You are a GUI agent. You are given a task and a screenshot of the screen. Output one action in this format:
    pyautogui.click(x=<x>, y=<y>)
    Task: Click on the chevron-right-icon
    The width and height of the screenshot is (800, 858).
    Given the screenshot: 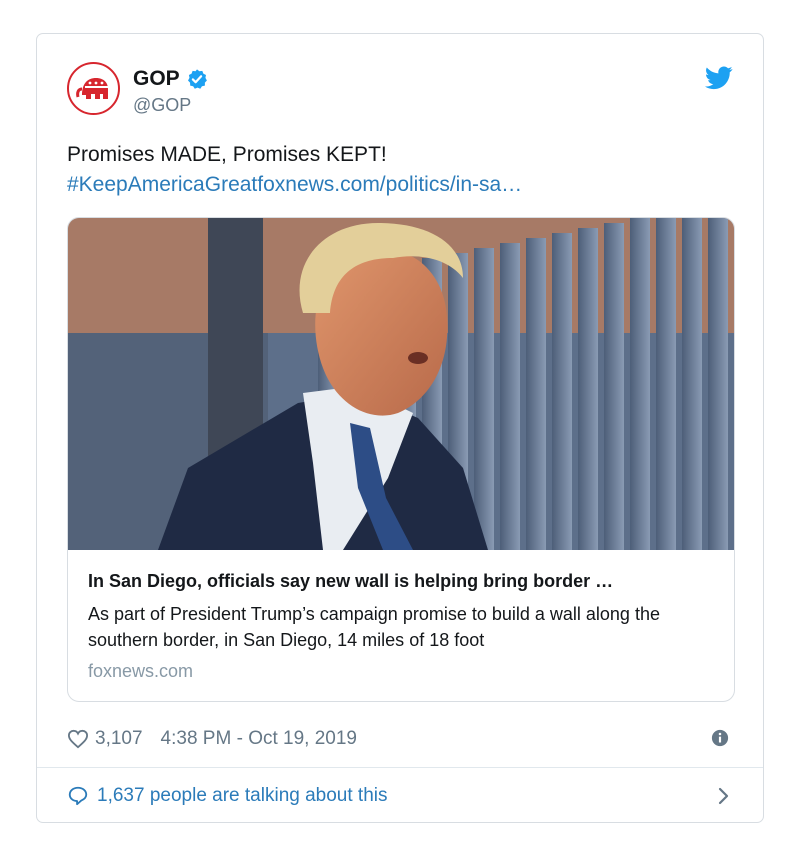 What is the action you would take?
    pyautogui.click(x=724, y=796)
    